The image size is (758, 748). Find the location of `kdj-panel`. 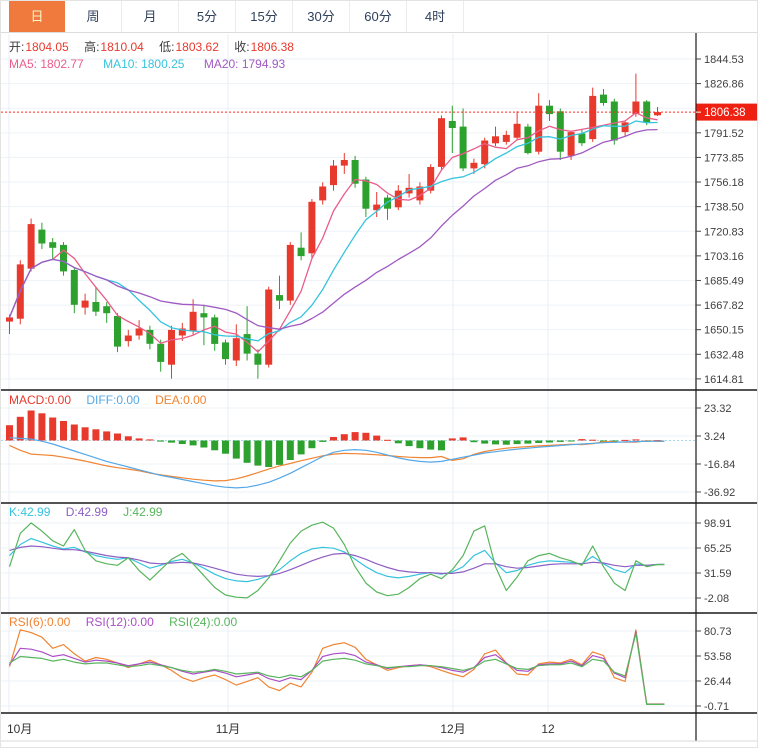

kdj-panel is located at coordinates (336, 560).